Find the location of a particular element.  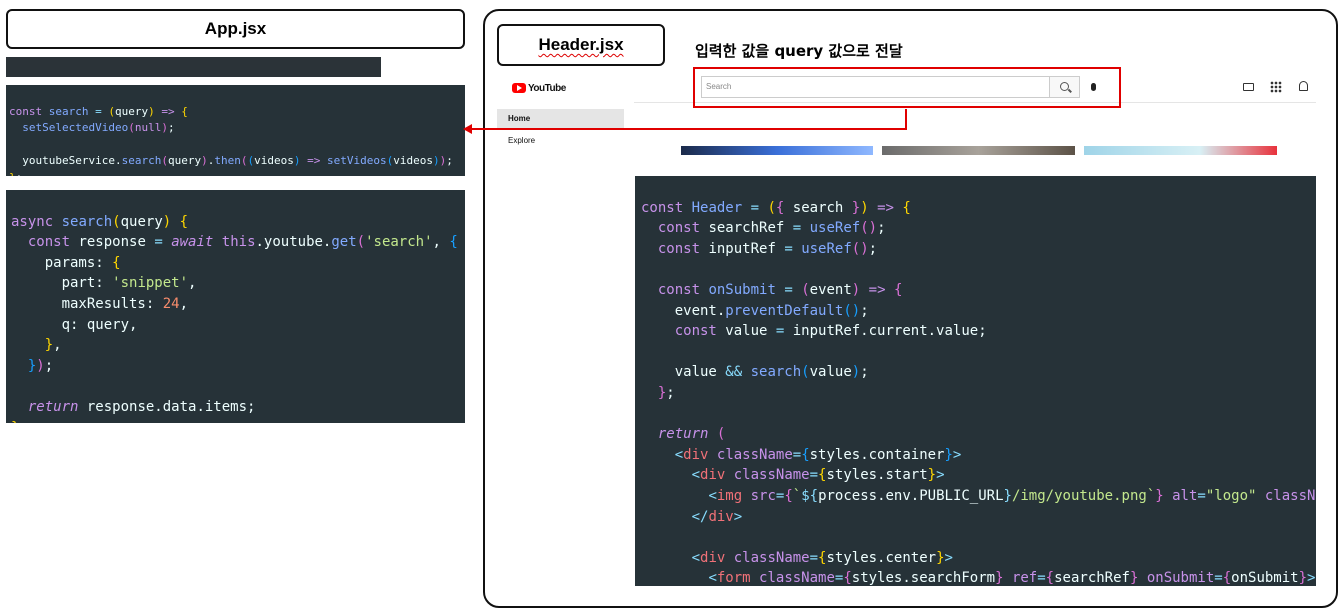

sidebar-item-explore: Explore is located at coordinates (560, 141).